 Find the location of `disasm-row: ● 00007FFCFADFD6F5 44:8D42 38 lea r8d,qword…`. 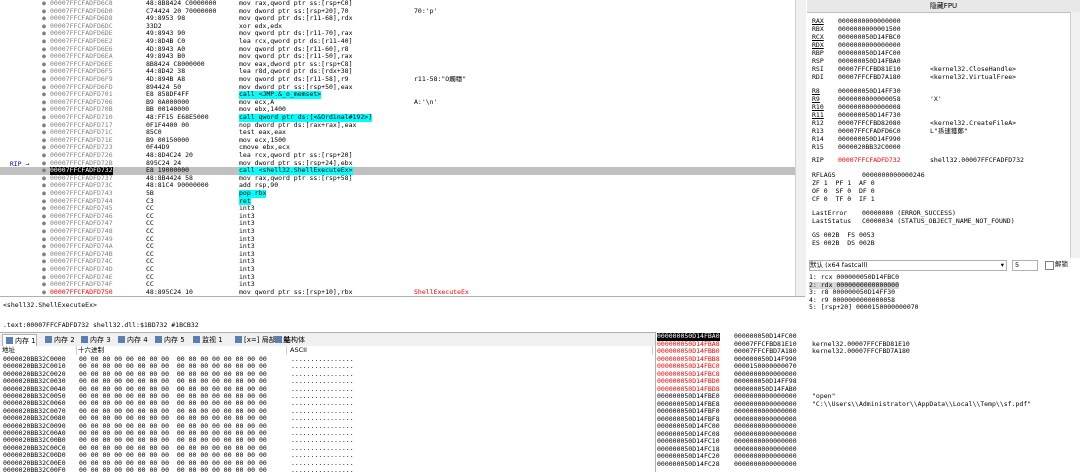

disasm-row: ● 00007FFCFADFD6F5 44:8D42 38 lea r8d,qword… is located at coordinates (397, 72).